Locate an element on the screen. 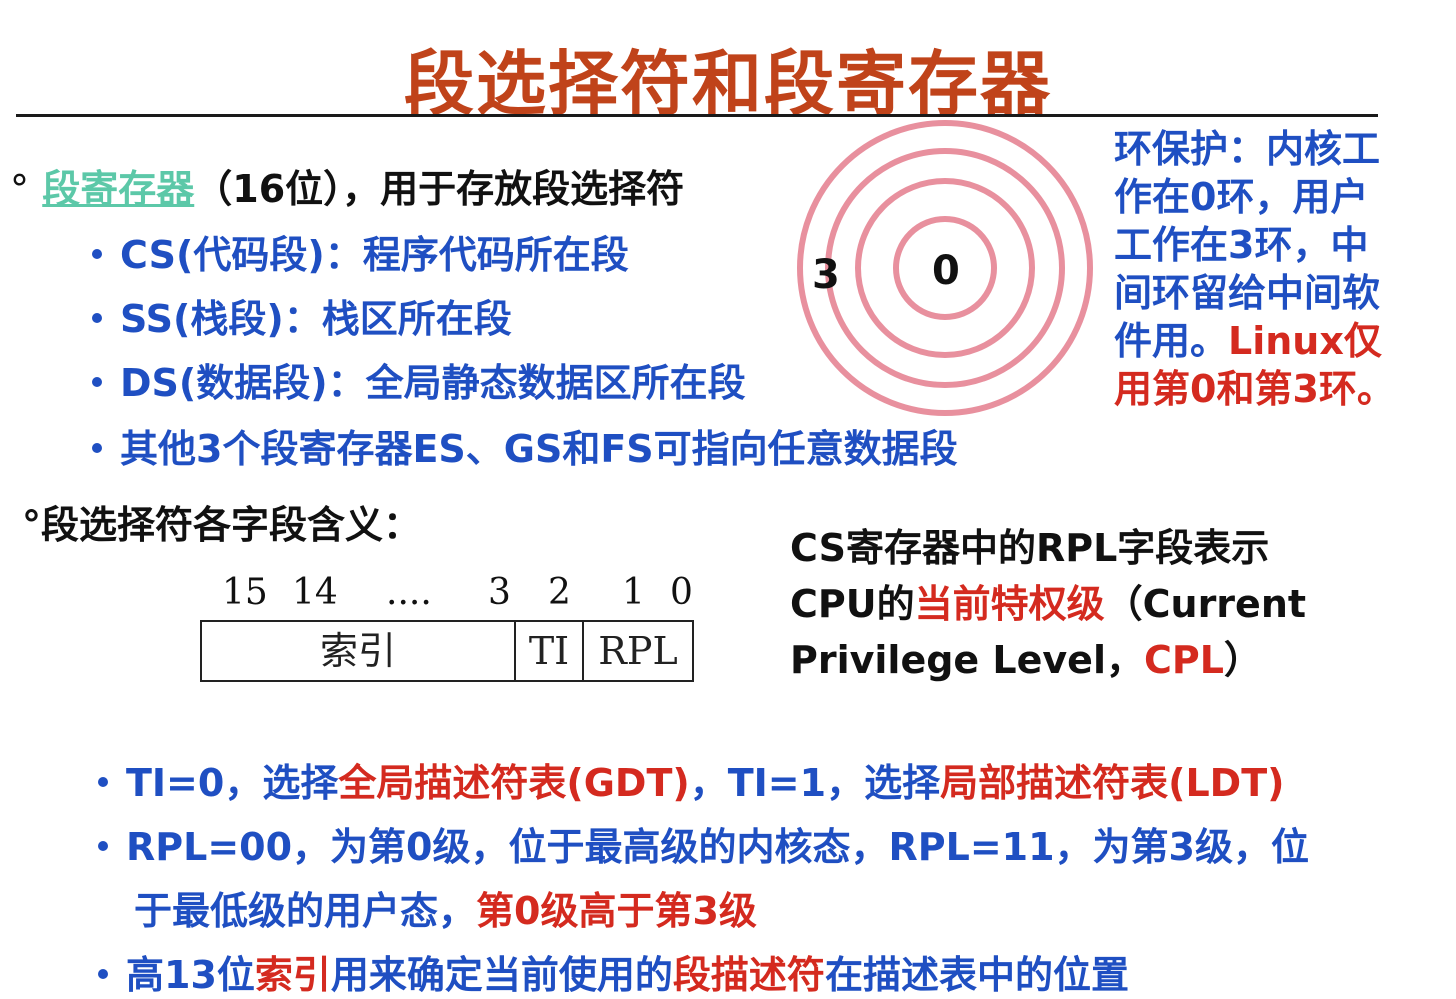 The image size is (1456, 999). field-index: 索引 is located at coordinates (357, 651).